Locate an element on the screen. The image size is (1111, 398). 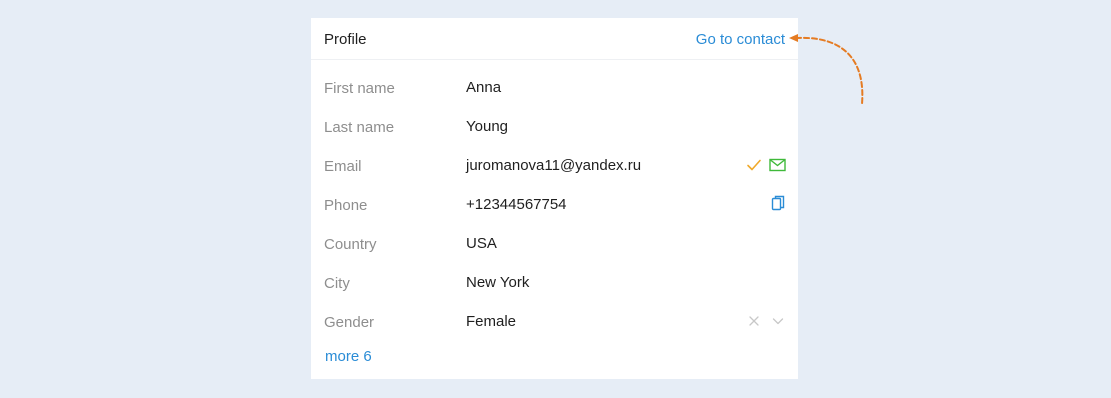
phone-actions is located at coordinates (777, 203).